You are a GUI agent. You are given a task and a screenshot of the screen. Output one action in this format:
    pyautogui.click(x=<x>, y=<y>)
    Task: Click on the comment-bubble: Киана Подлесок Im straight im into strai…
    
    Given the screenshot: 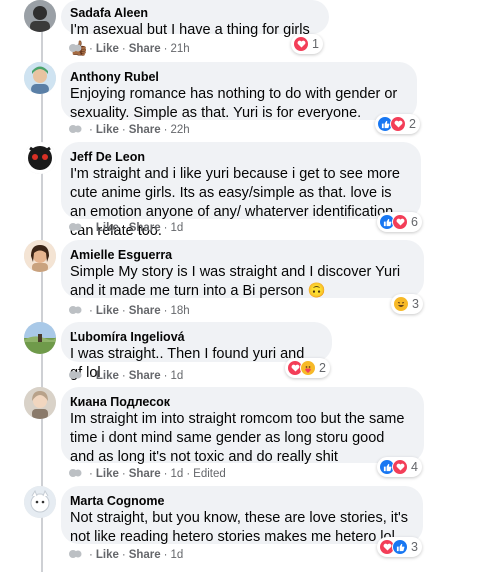 What is the action you would take?
    pyautogui.click(x=242, y=426)
    